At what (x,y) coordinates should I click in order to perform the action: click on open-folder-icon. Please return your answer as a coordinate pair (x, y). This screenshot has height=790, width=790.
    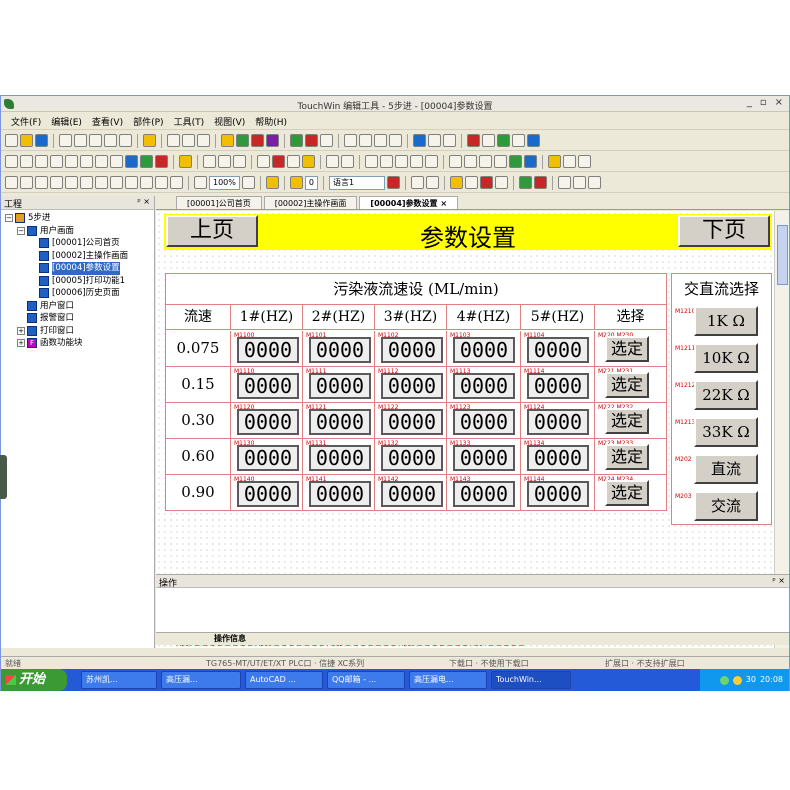
    Looking at the image, I should click on (26, 140).